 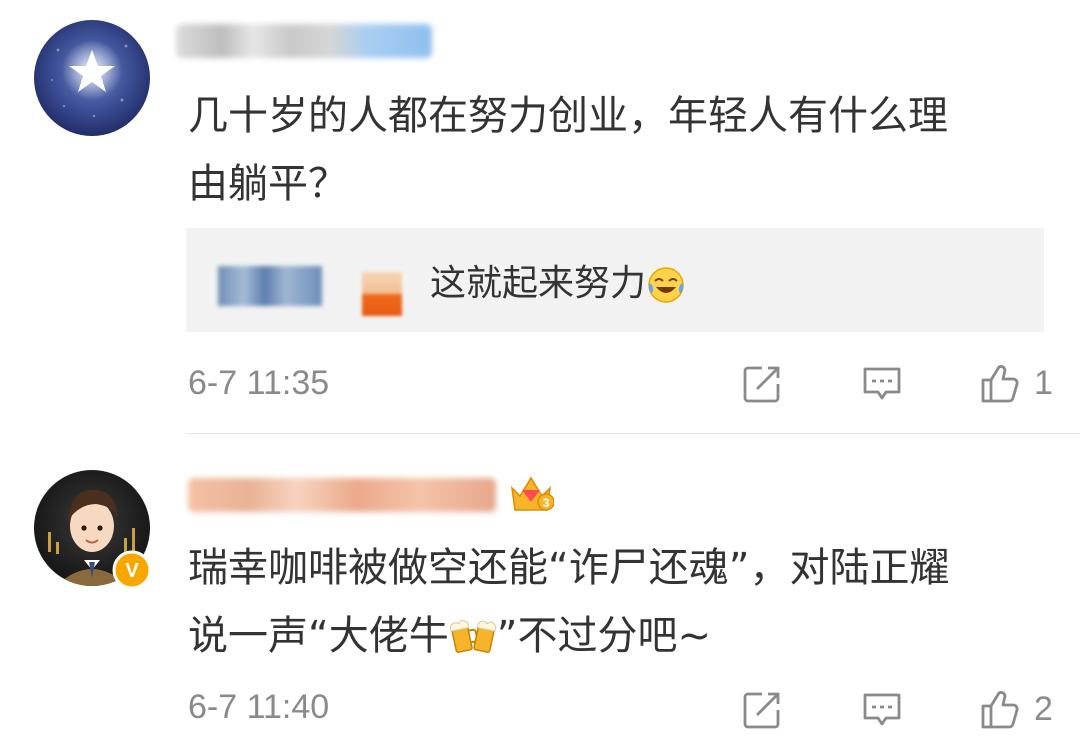 I want to click on like-count: 1, so click(x=1043, y=383).